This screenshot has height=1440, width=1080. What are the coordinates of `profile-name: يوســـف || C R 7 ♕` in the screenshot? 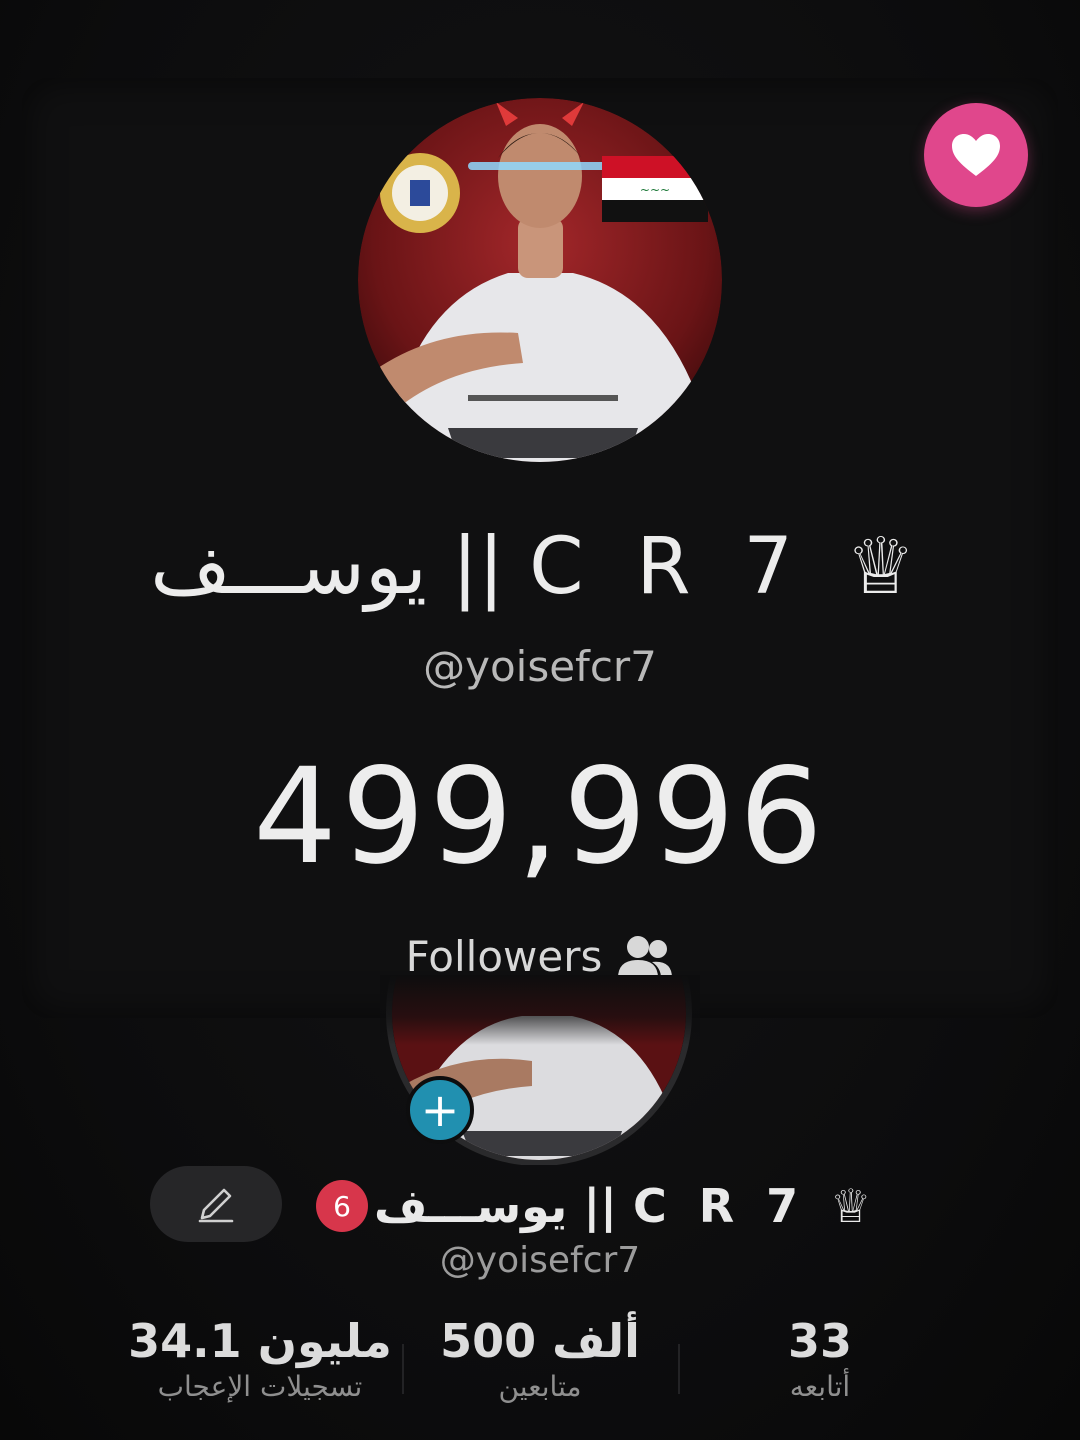 It's located at (627, 1206).